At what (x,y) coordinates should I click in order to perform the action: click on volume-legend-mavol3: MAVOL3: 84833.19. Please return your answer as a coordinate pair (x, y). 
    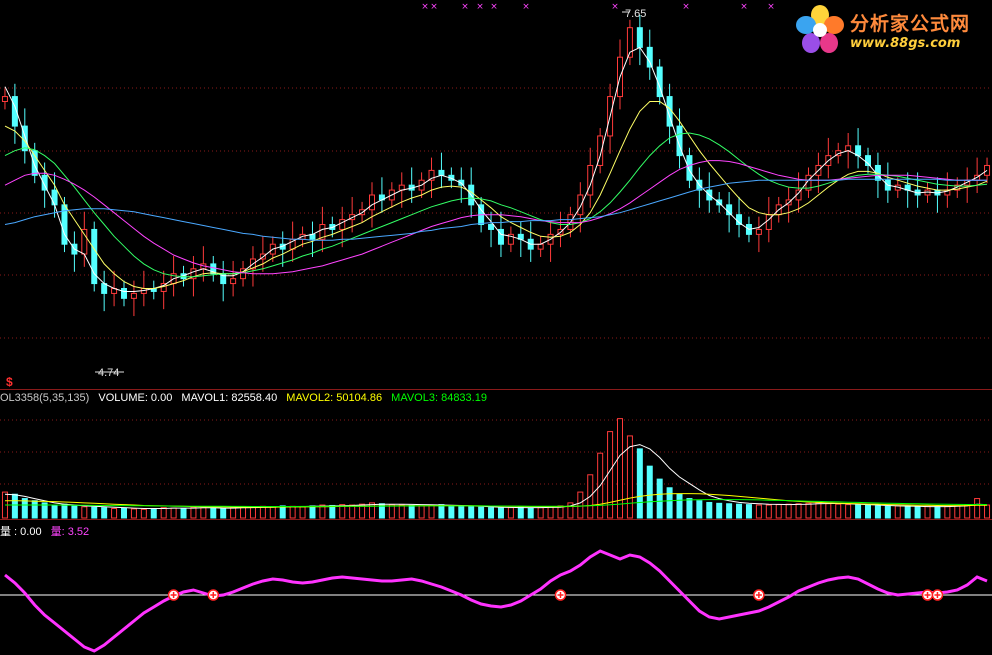
    Looking at the image, I should click on (439, 398).